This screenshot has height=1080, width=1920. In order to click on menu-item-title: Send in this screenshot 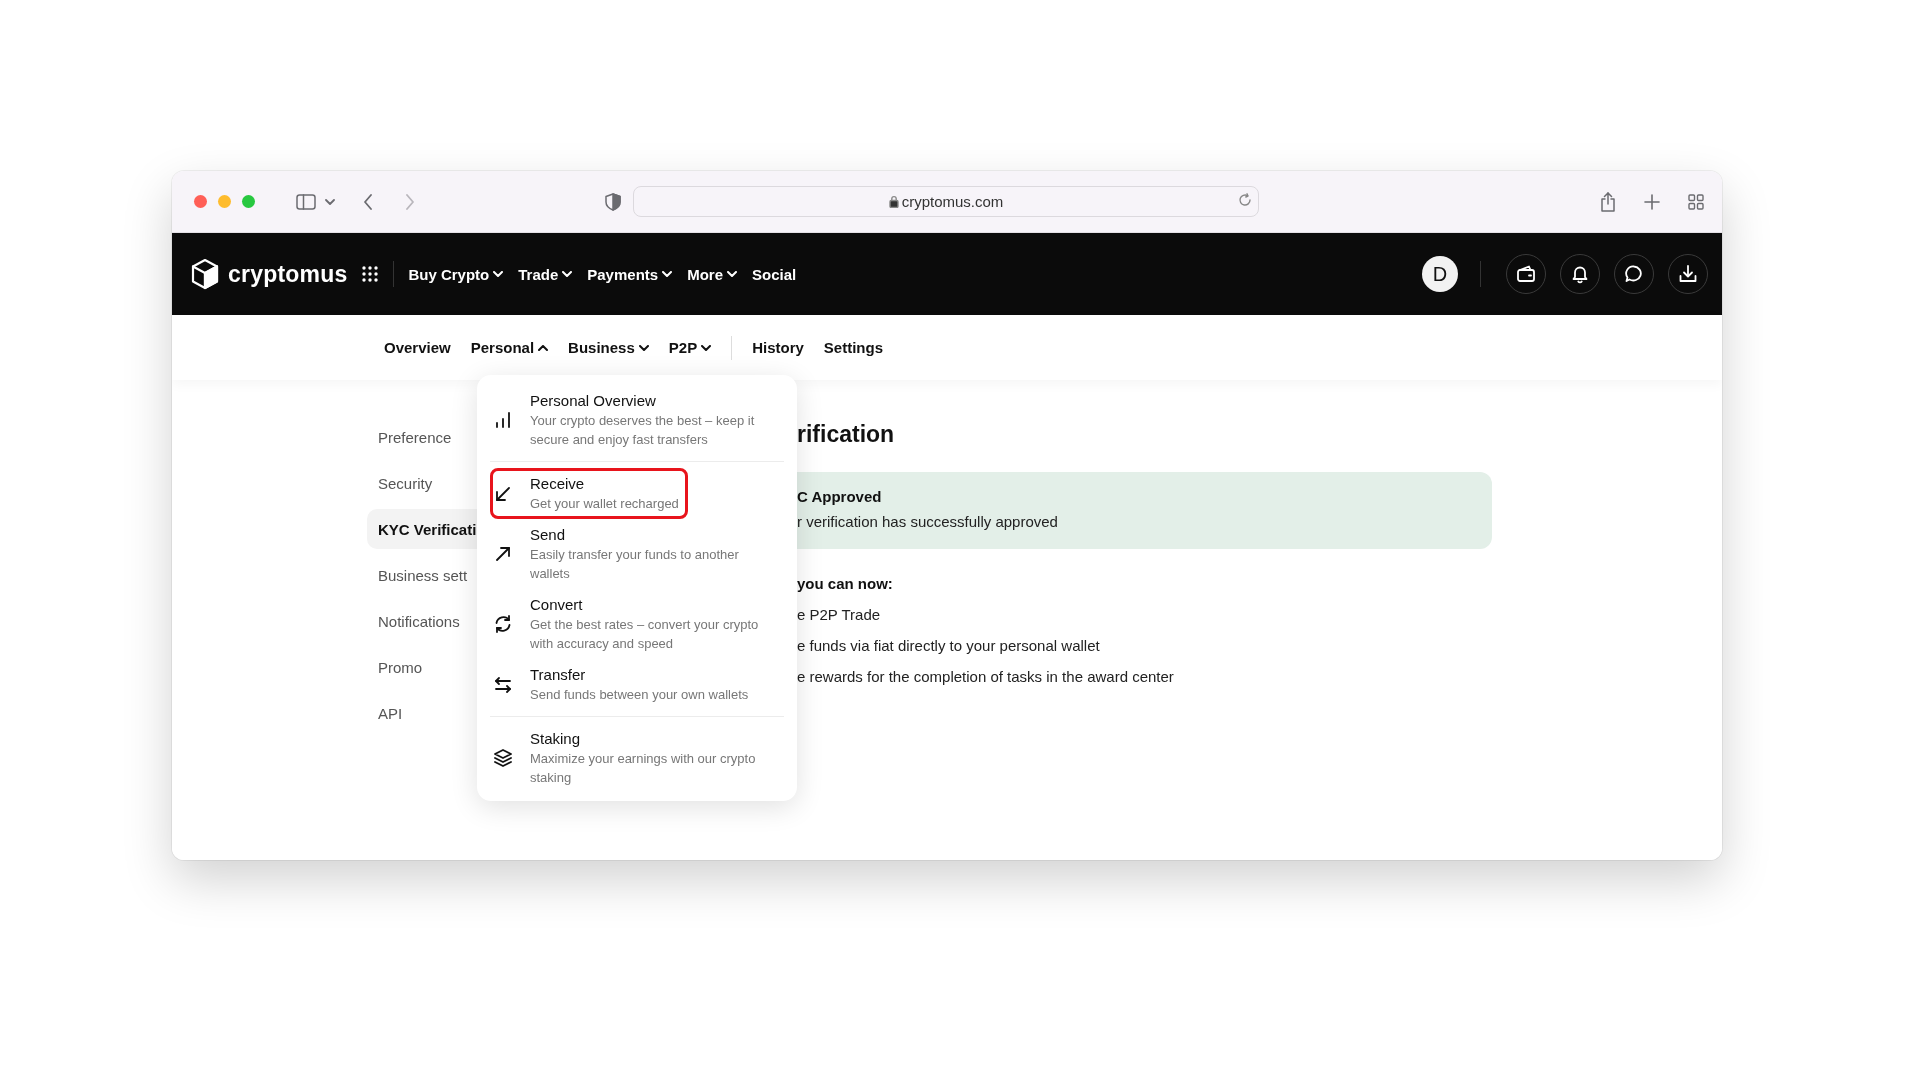, I will do `click(548, 535)`.